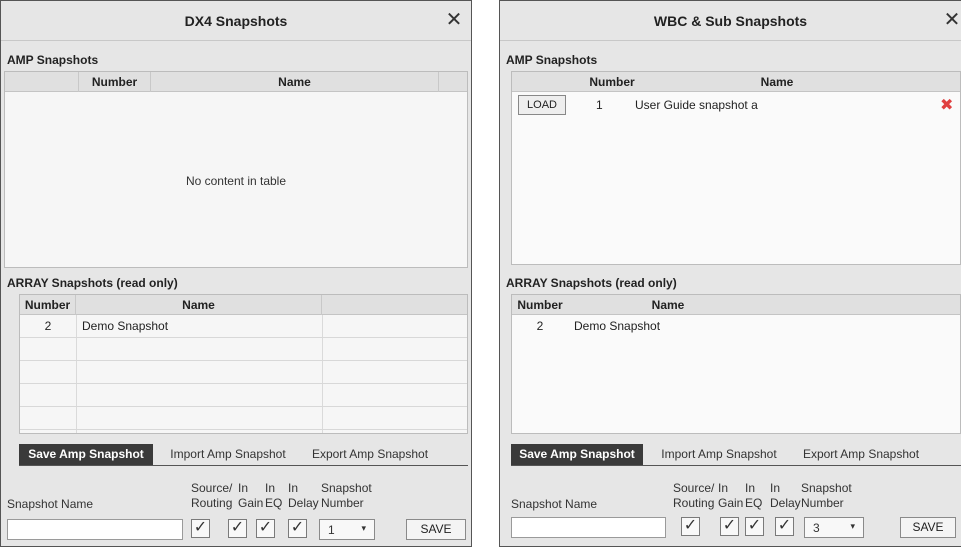 This screenshot has height=547, width=961. Describe the element at coordinates (736, 178) in the screenshot. I see `table-body: LOAD 1 User Guide snapshot a ✖` at that location.